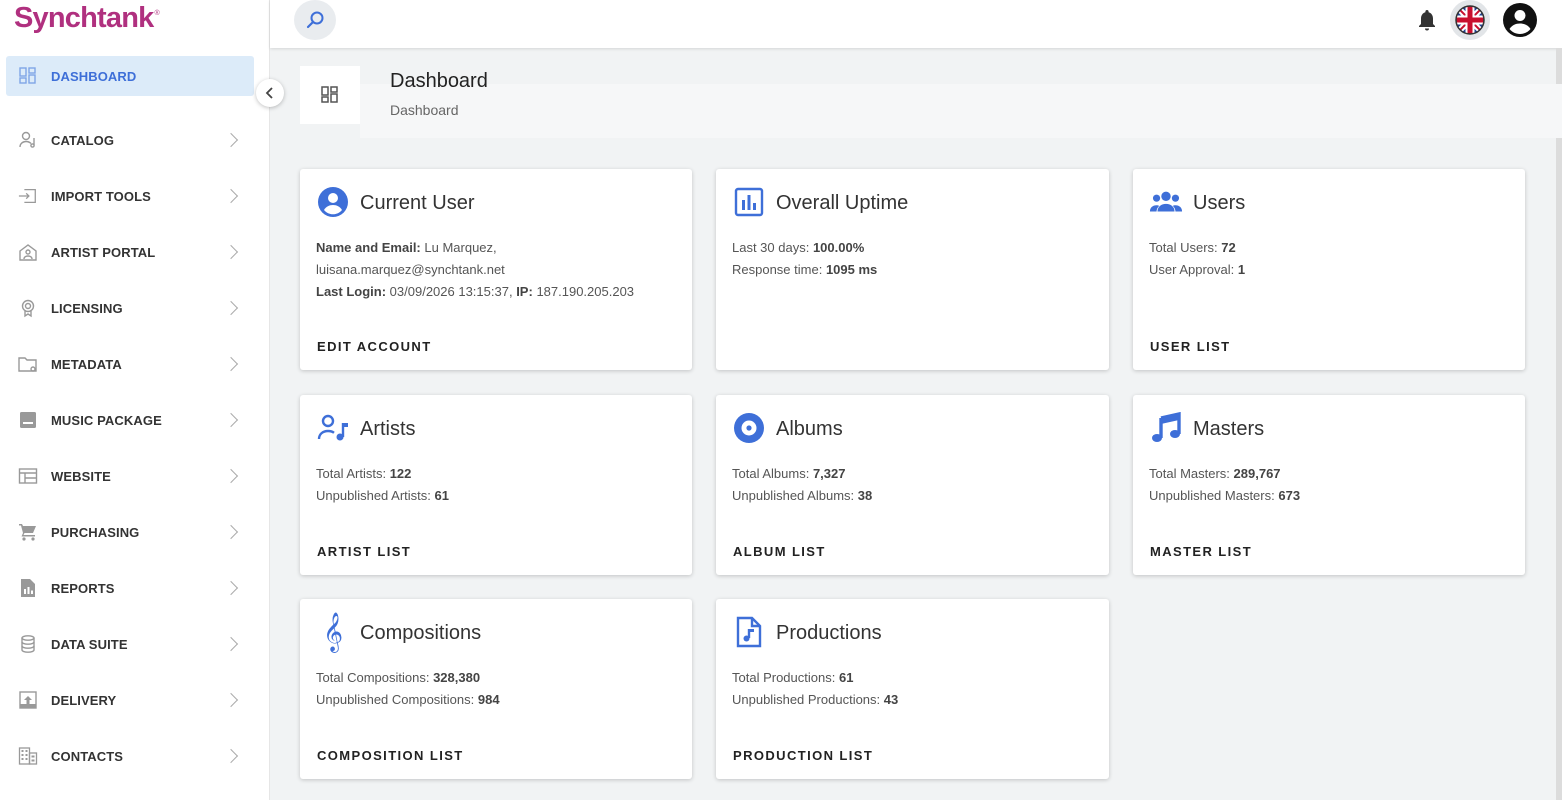 The height and width of the screenshot is (800, 1562). What do you see at coordinates (364, 551) in the screenshot?
I see `artist-list-button: ARTIST LIST` at bounding box center [364, 551].